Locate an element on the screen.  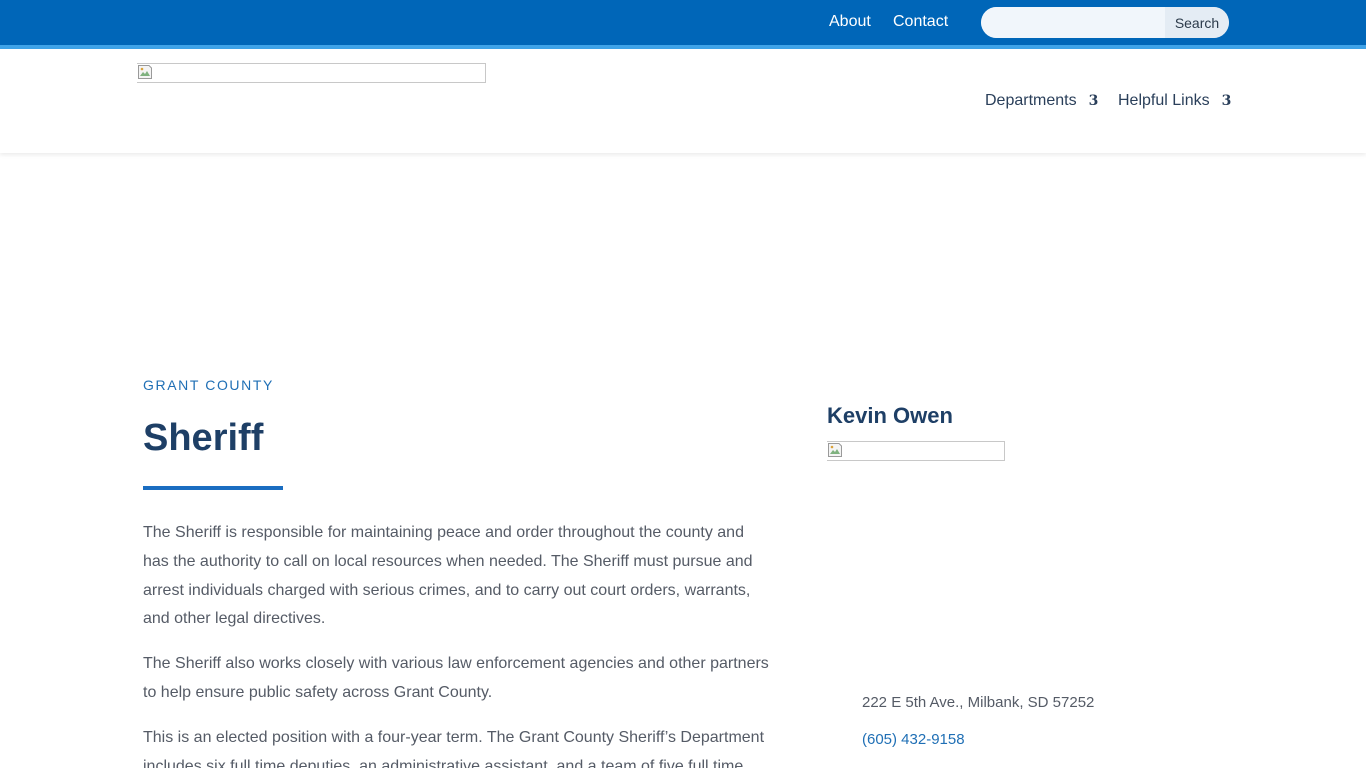
office-address: 222 E 5th Ave., Milbank, SD 57252 is located at coordinates (978, 702).